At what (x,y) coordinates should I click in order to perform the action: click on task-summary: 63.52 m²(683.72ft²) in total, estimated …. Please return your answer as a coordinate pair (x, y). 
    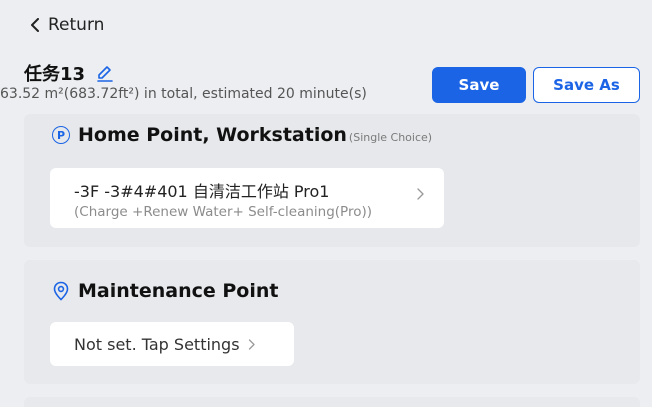
    Looking at the image, I should click on (183, 94).